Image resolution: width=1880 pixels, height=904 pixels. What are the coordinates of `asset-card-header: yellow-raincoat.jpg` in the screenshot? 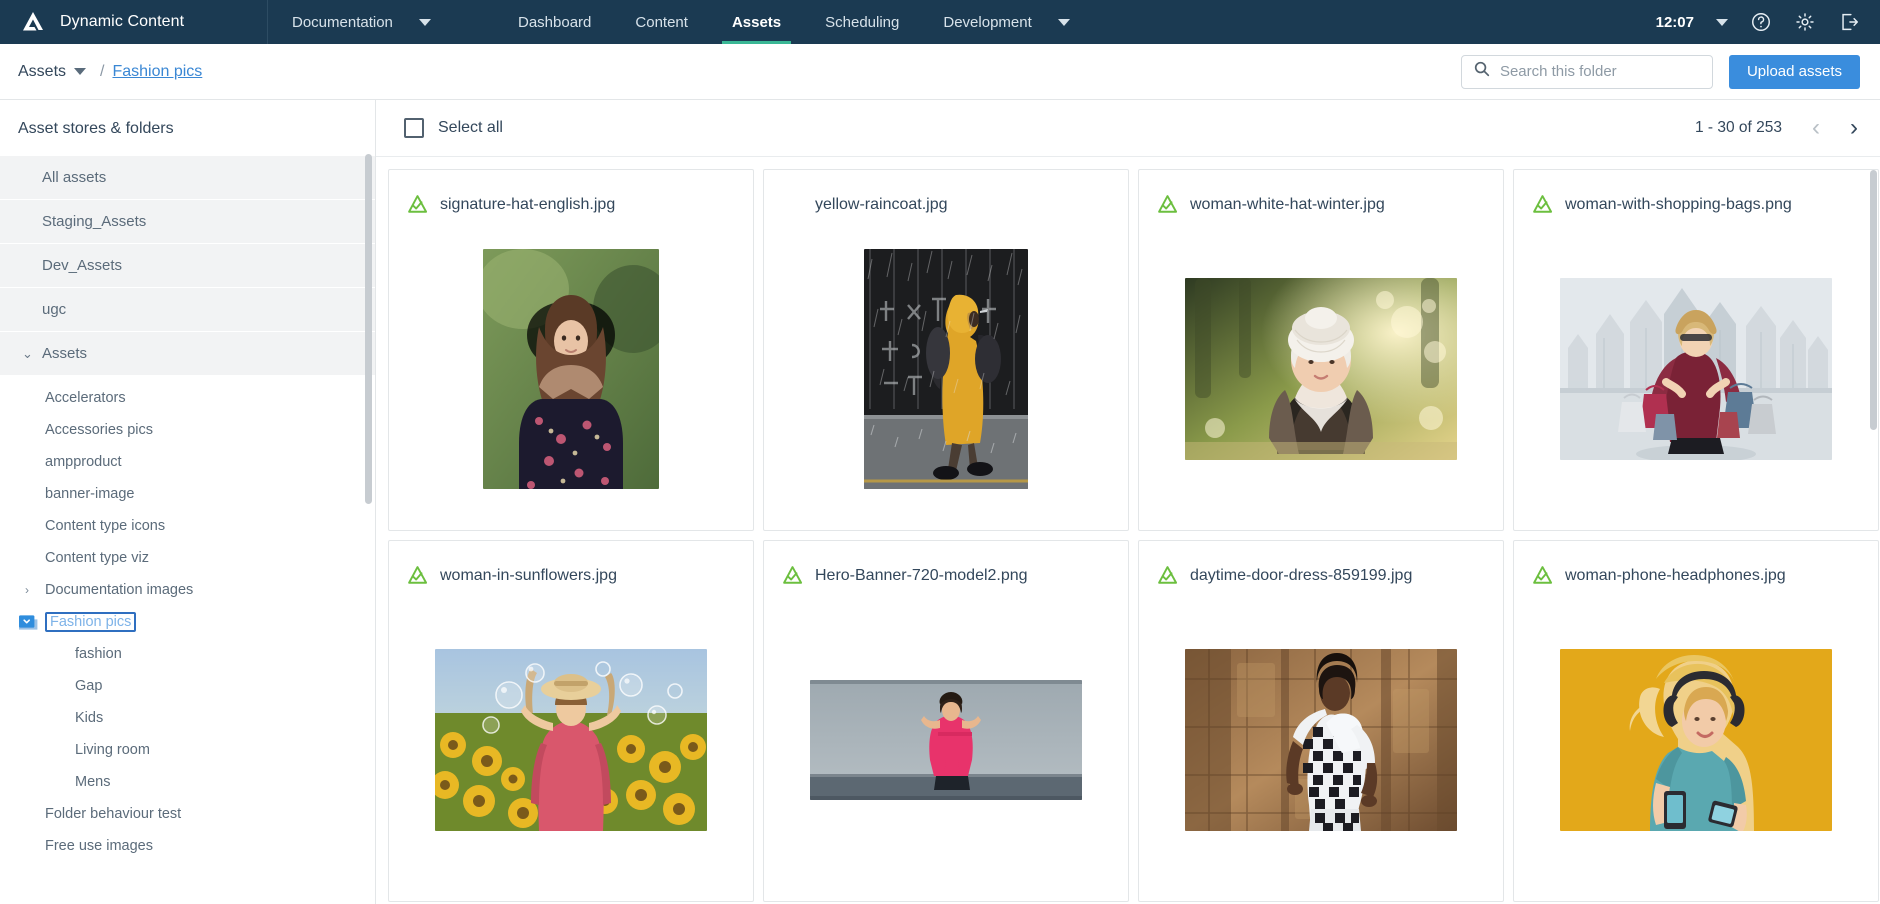 It's located at (946, 196).